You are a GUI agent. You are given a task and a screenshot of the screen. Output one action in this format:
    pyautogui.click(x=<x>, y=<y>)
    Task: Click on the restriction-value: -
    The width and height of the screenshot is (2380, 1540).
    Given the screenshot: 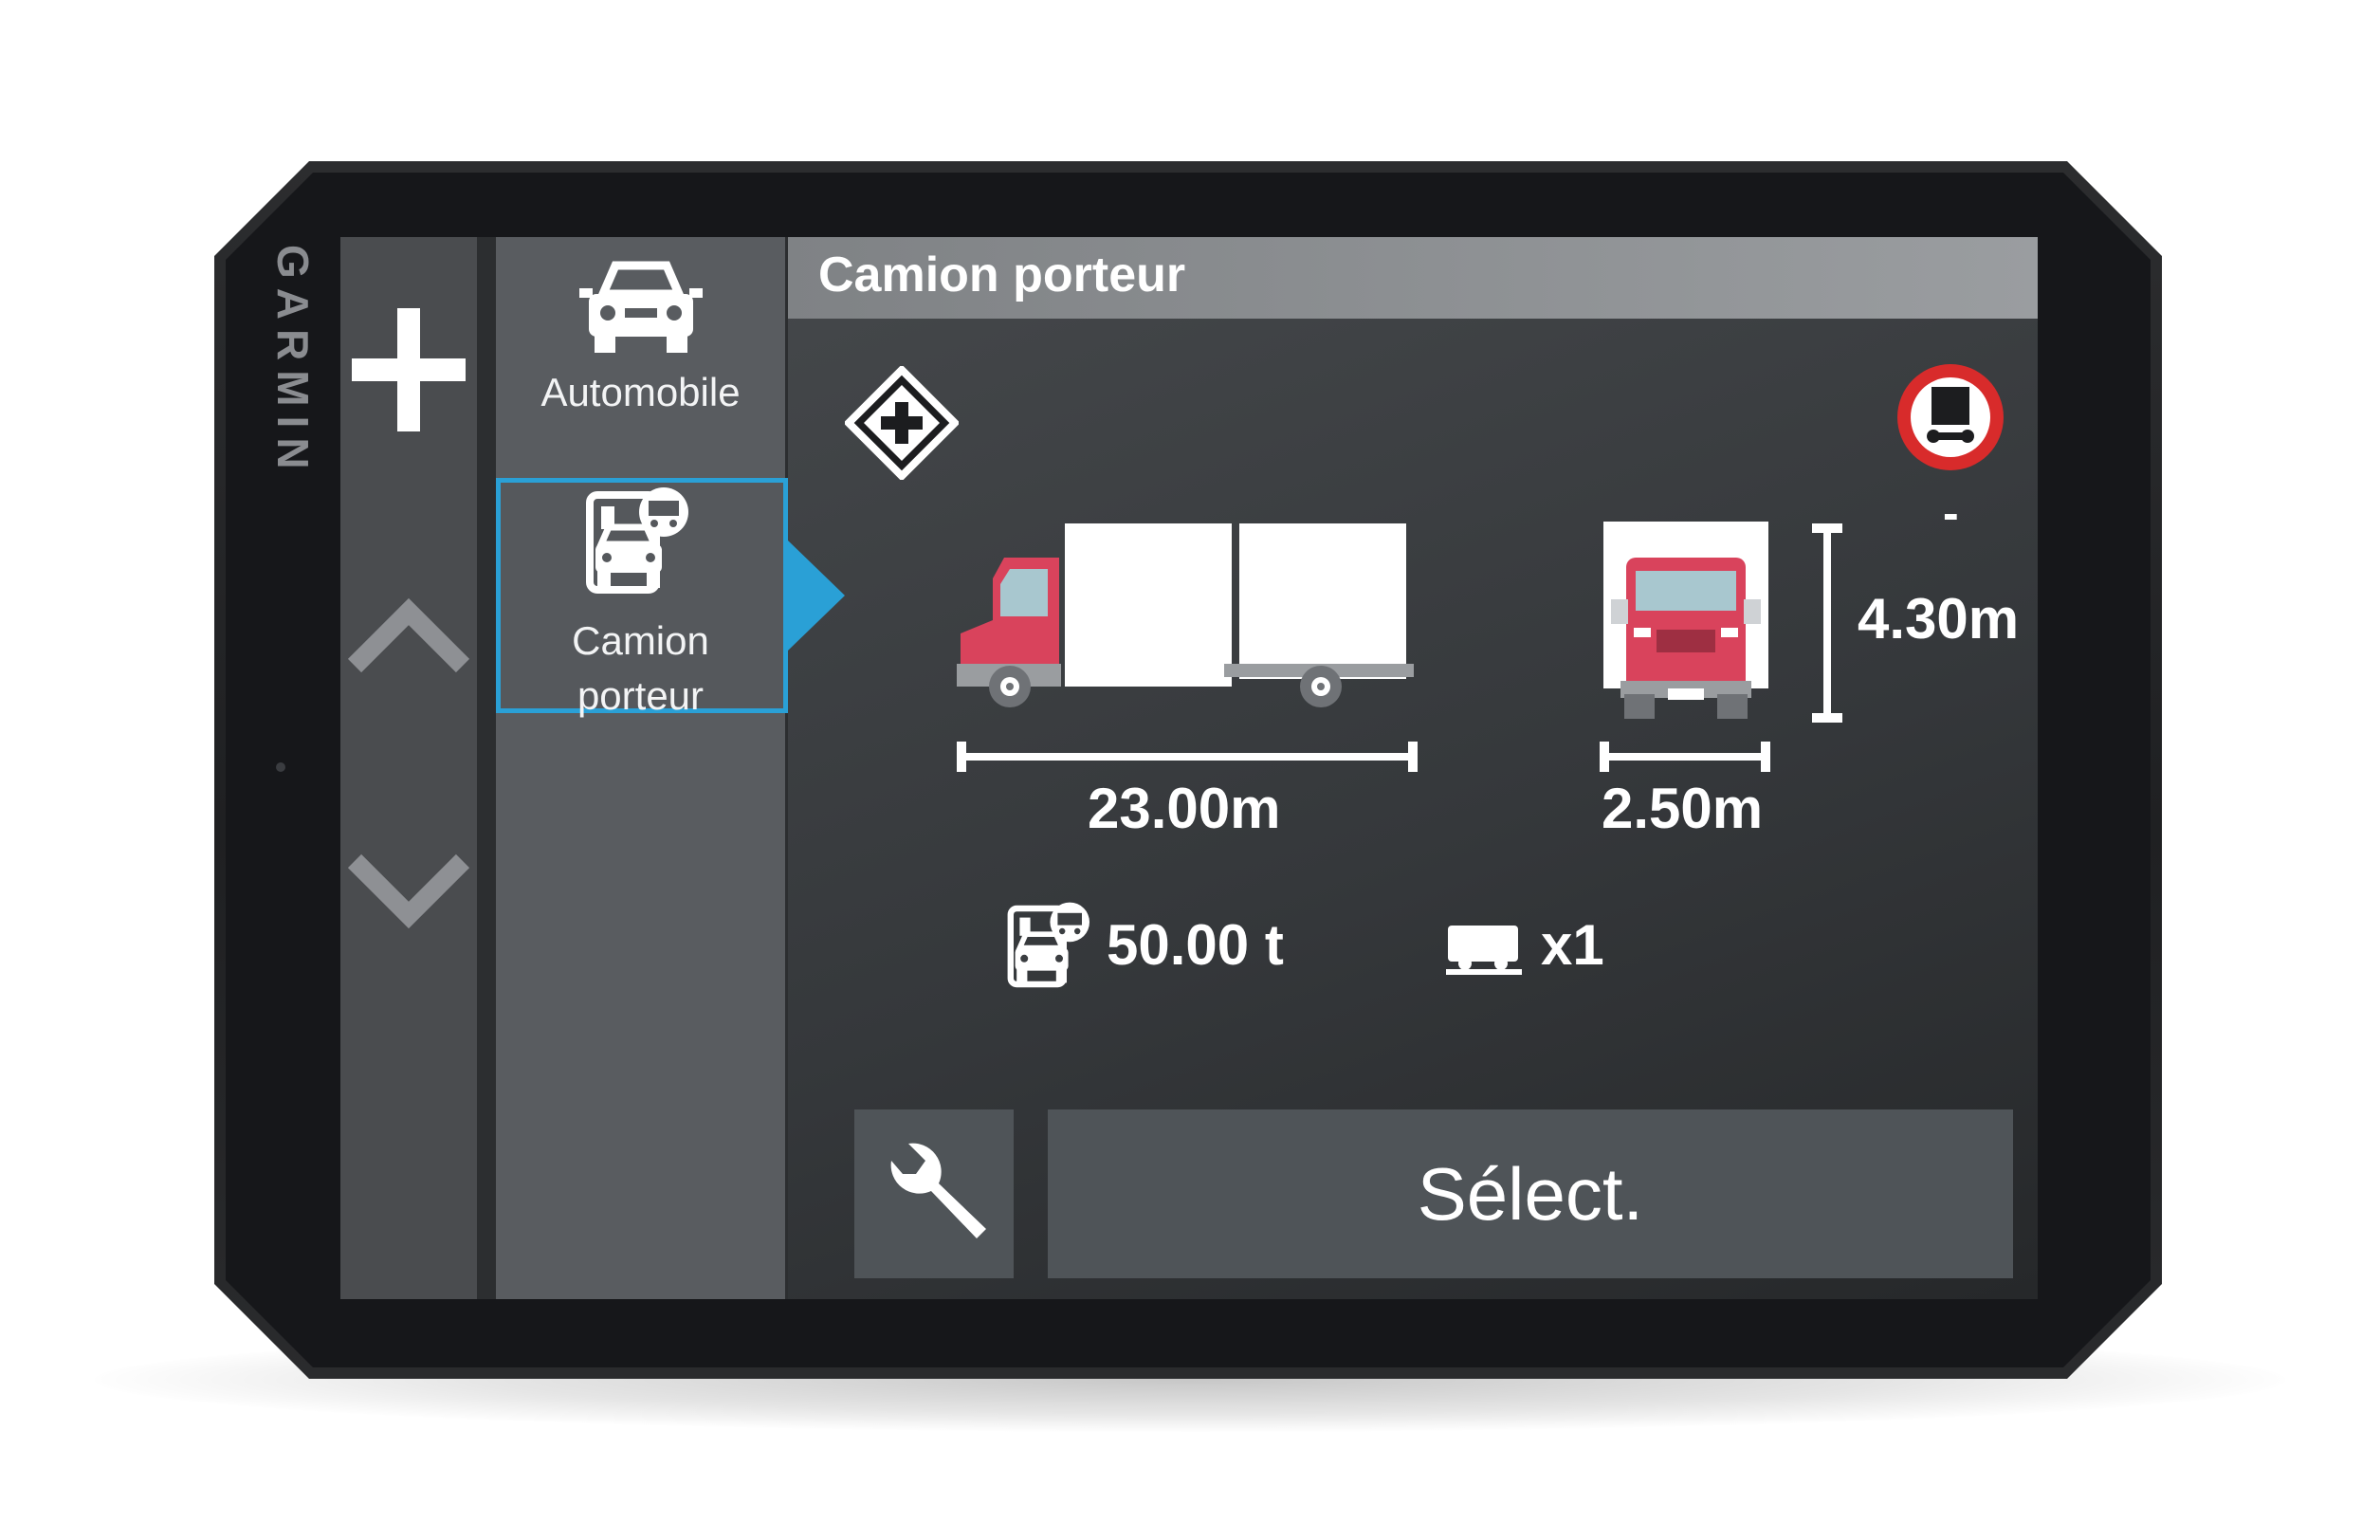 What is the action you would take?
    pyautogui.click(x=1951, y=513)
    